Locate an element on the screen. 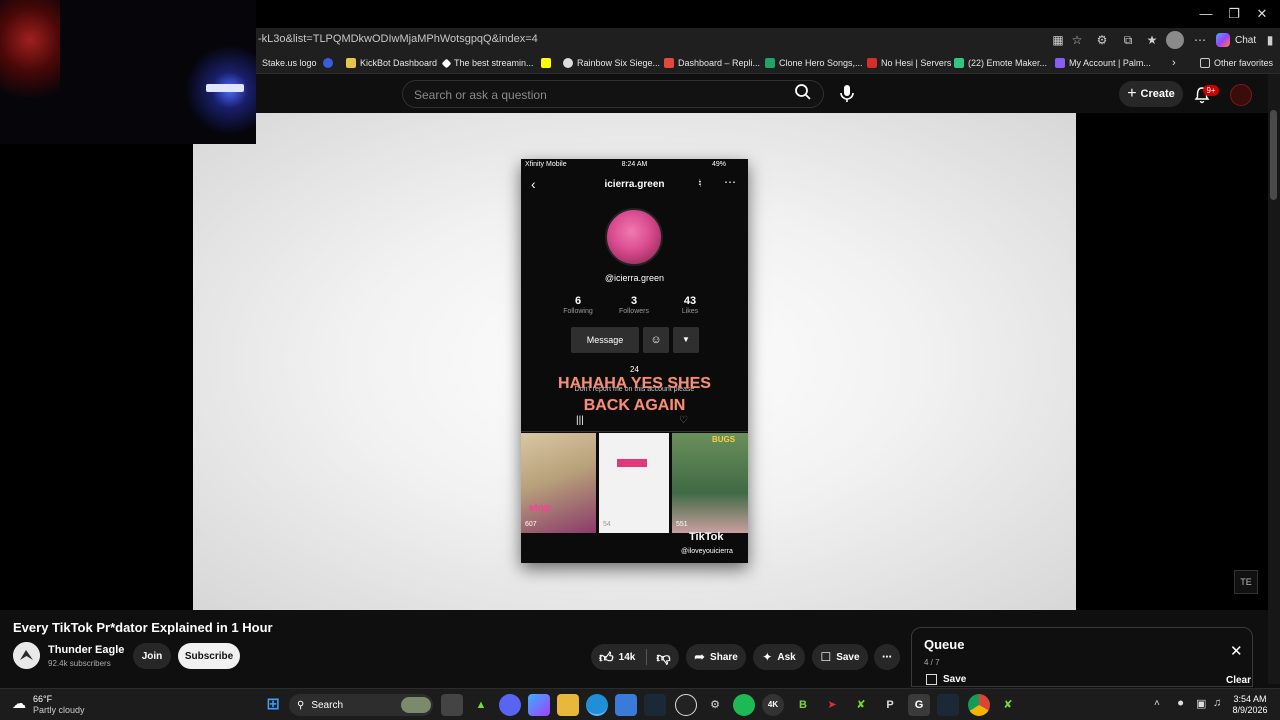 The width and height of the screenshot is (1280, 720). tray-volume-icon: ♫ is located at coordinates (1217, 703).